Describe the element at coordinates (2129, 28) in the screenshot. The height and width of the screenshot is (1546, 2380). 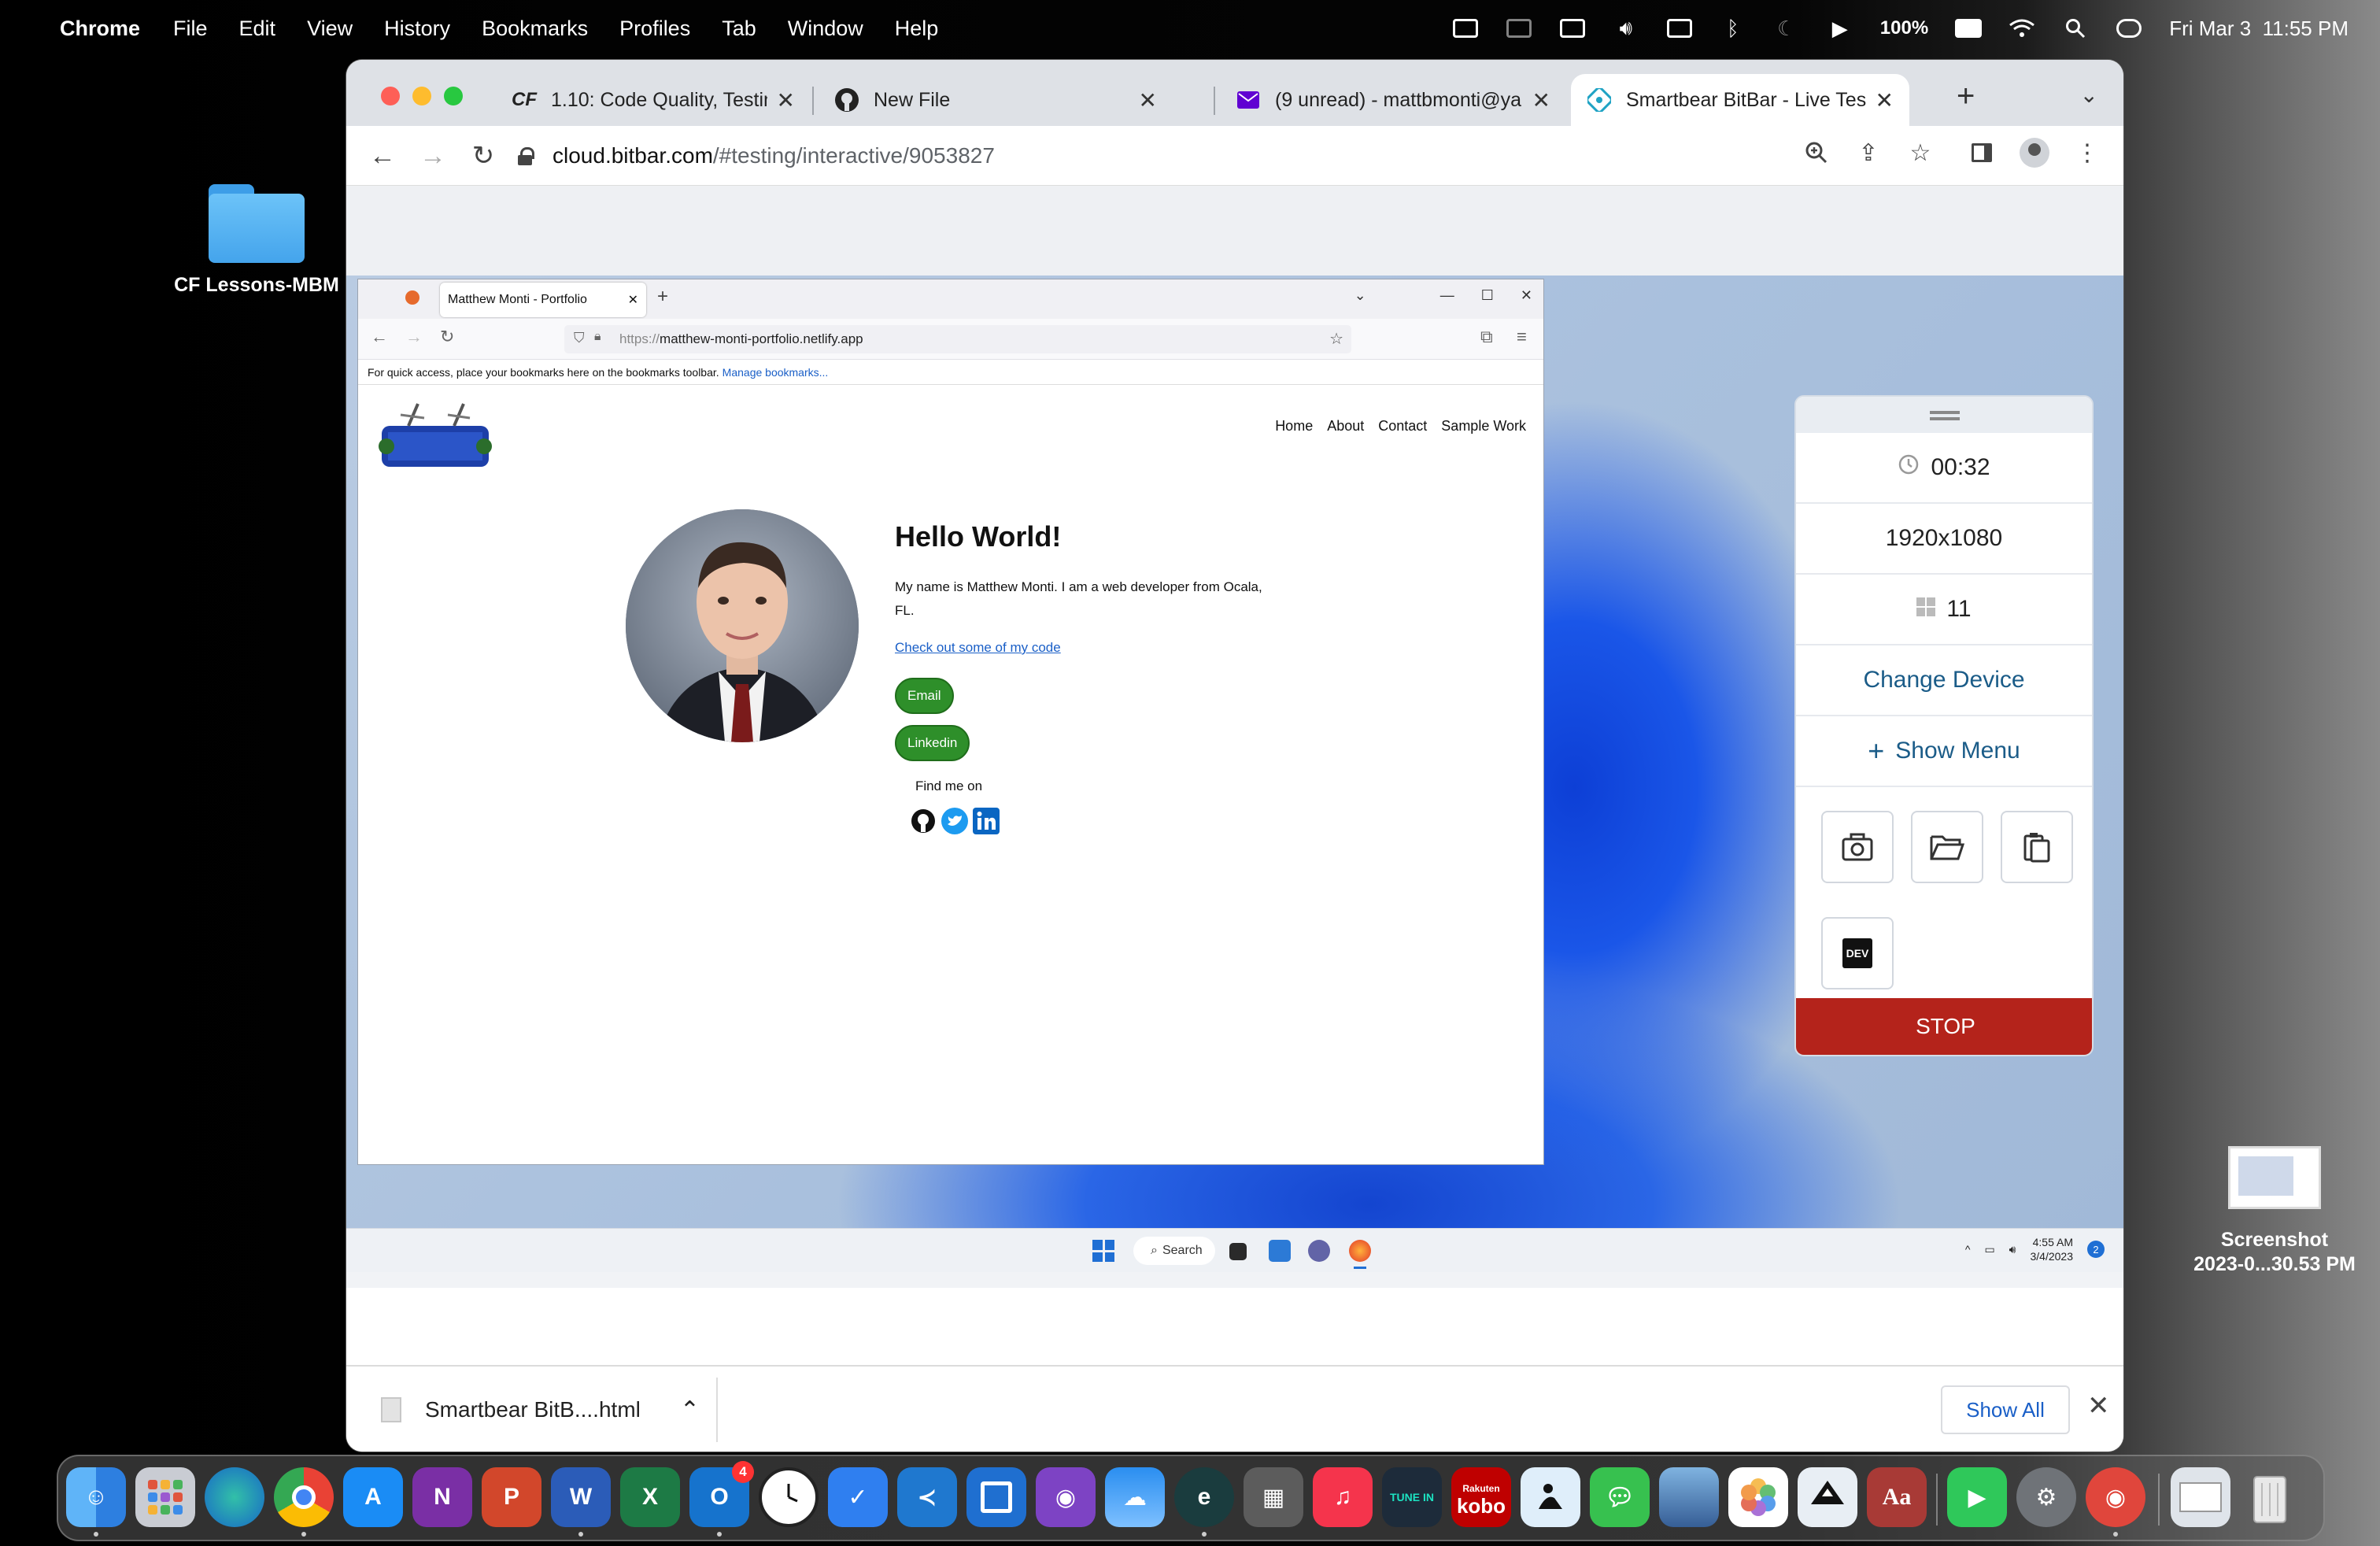
I see `control-center-icon` at that location.